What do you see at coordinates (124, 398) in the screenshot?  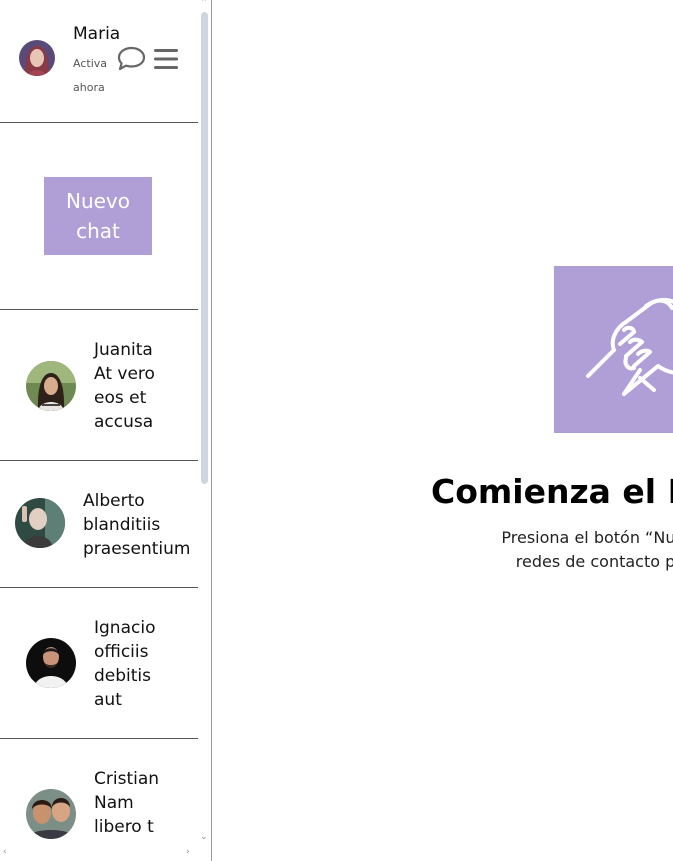 I see `contact-preview: At vero eos et accusa` at bounding box center [124, 398].